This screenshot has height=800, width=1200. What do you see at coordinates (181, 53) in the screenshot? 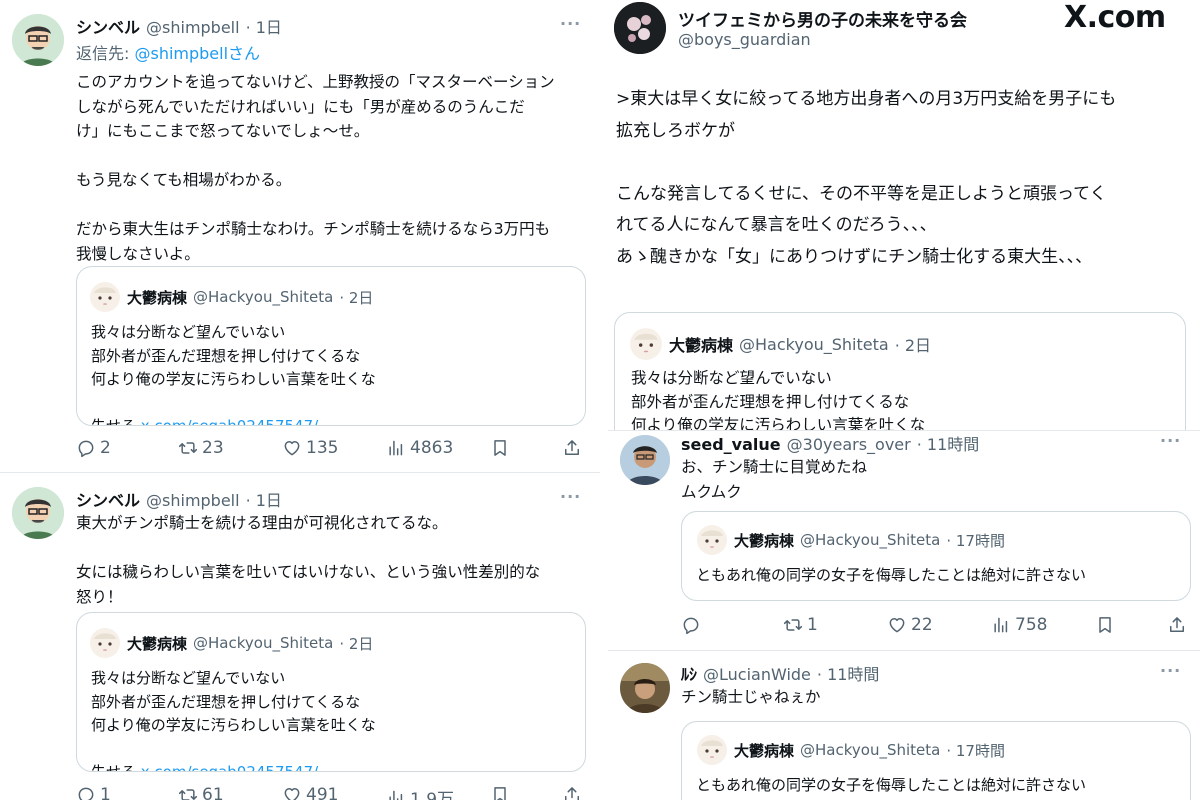
I see `reply-to-handle: @shimpbell` at bounding box center [181, 53].